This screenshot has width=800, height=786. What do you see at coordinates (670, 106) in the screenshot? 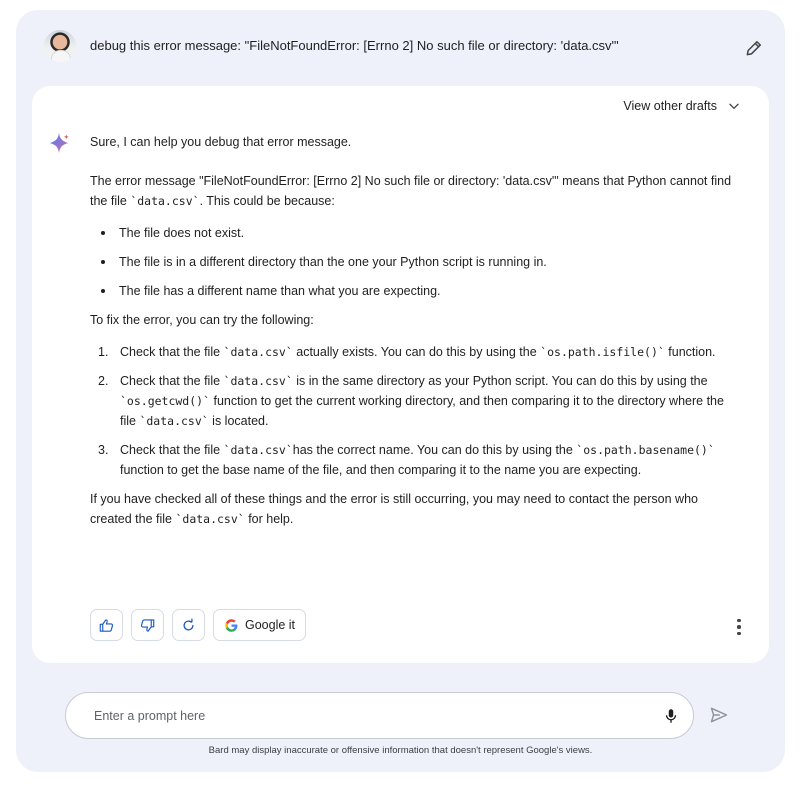
I see `drafts-label: View other drafts` at bounding box center [670, 106].